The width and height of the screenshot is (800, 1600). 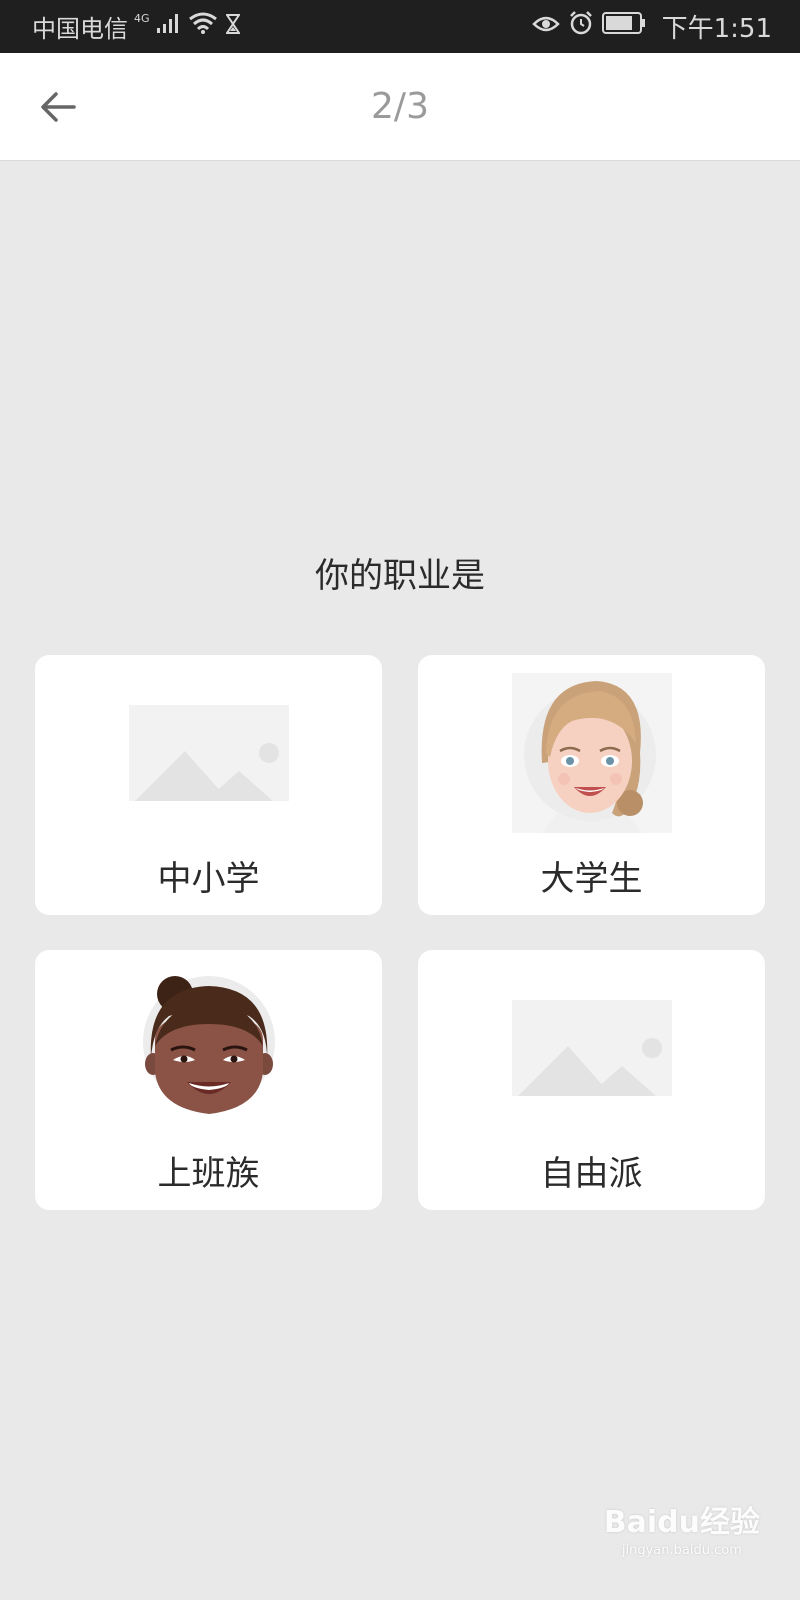 I want to click on header: 2/3, so click(x=400, y=107).